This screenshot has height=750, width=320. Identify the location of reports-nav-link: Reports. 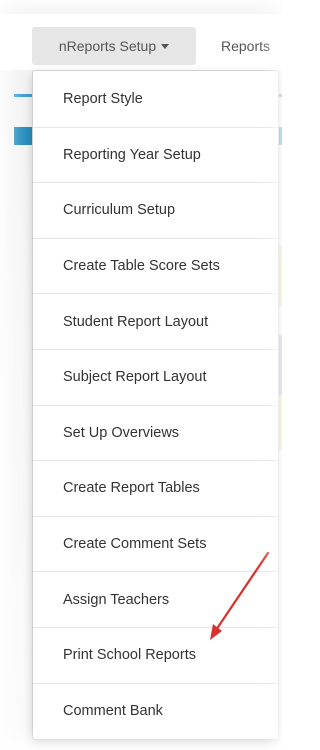
(245, 46).